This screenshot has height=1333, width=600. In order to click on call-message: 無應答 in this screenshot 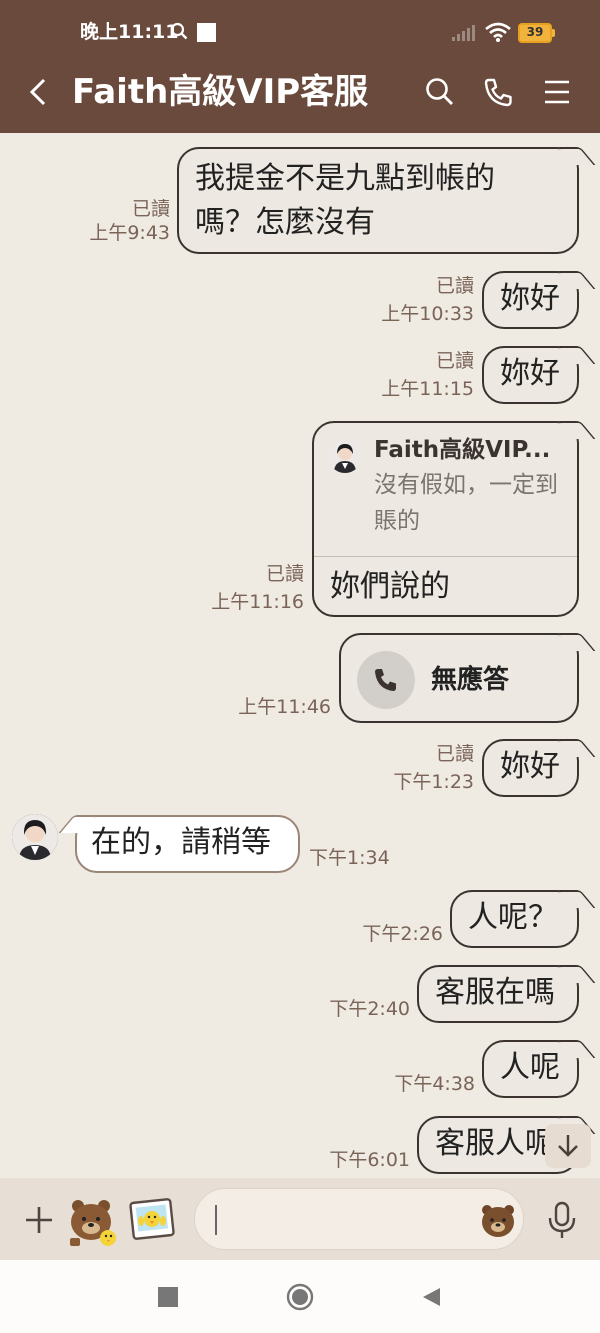, I will do `click(459, 678)`.